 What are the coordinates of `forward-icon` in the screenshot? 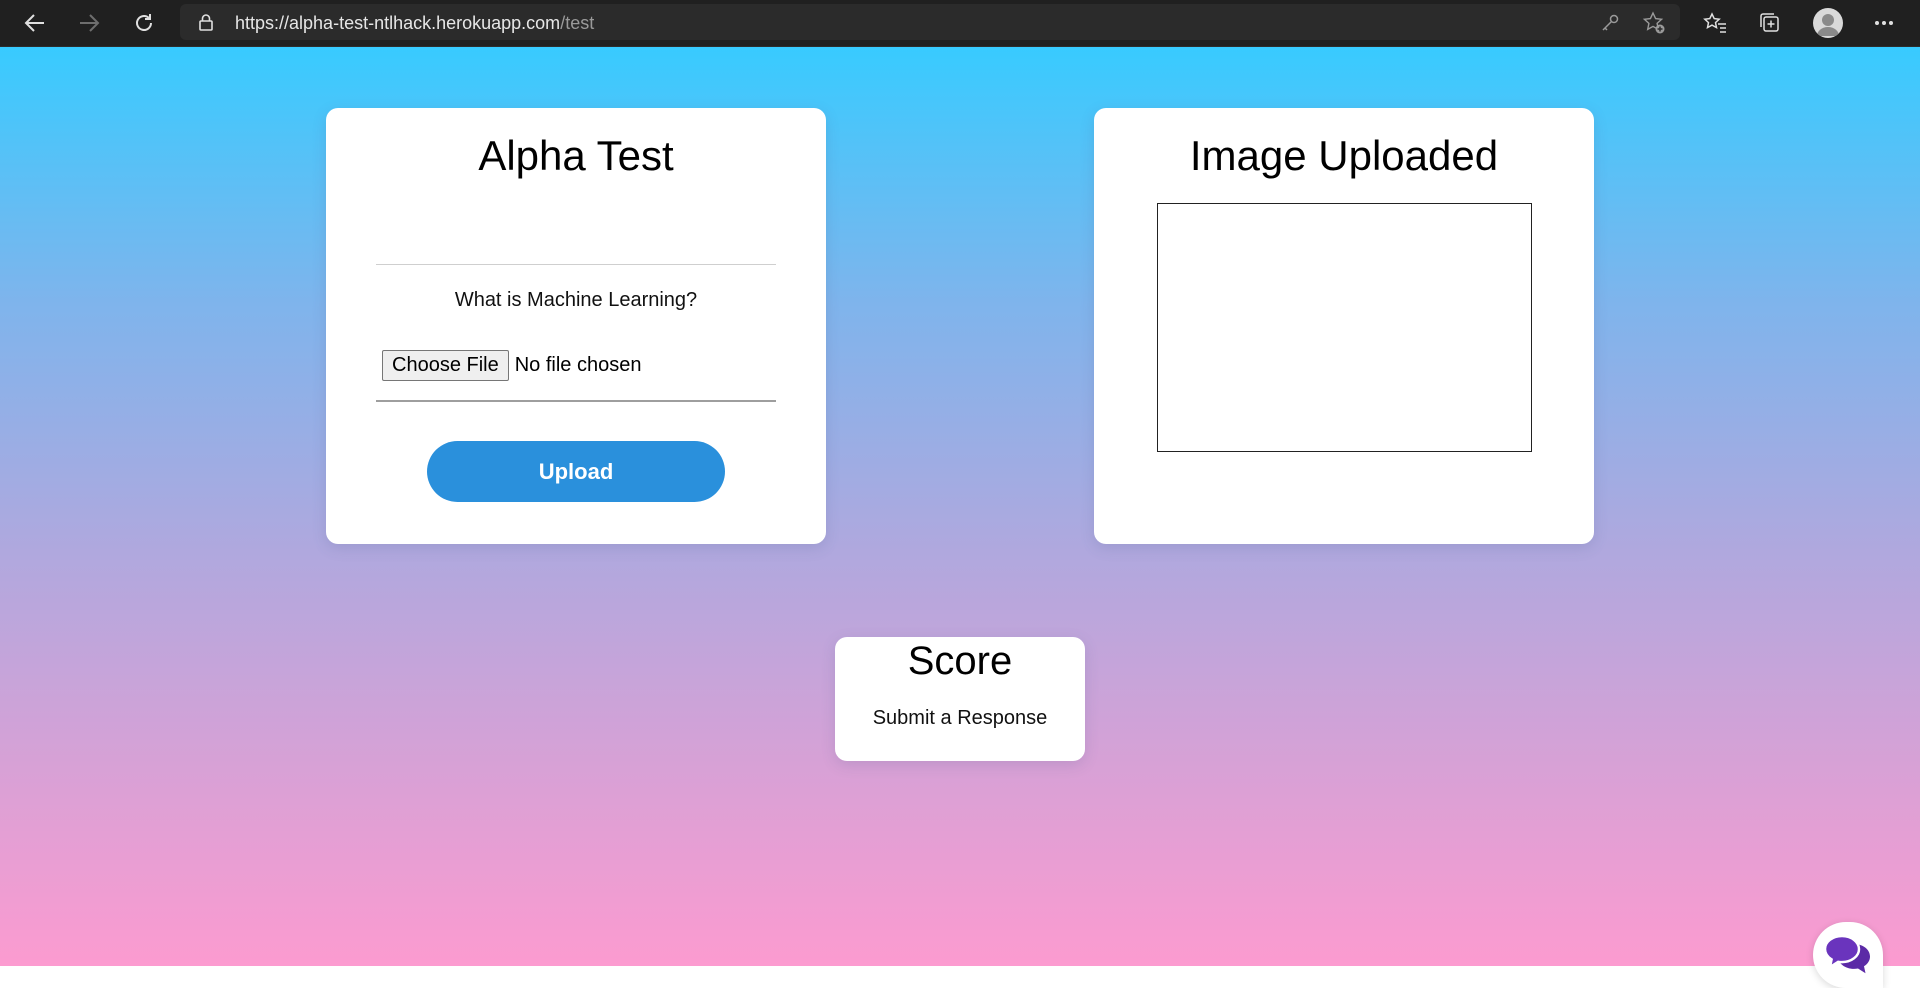 It's located at (89, 23).